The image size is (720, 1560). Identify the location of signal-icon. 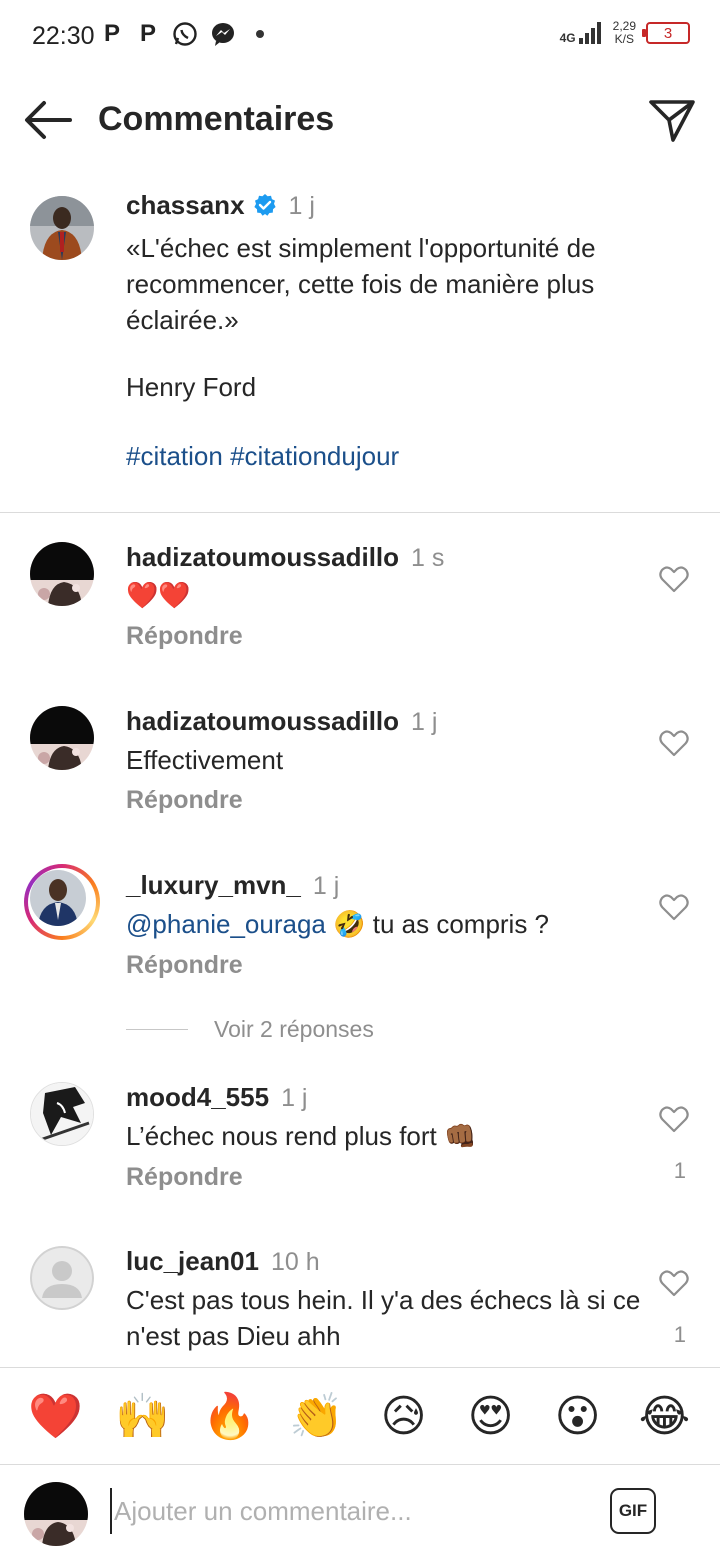
(589, 33).